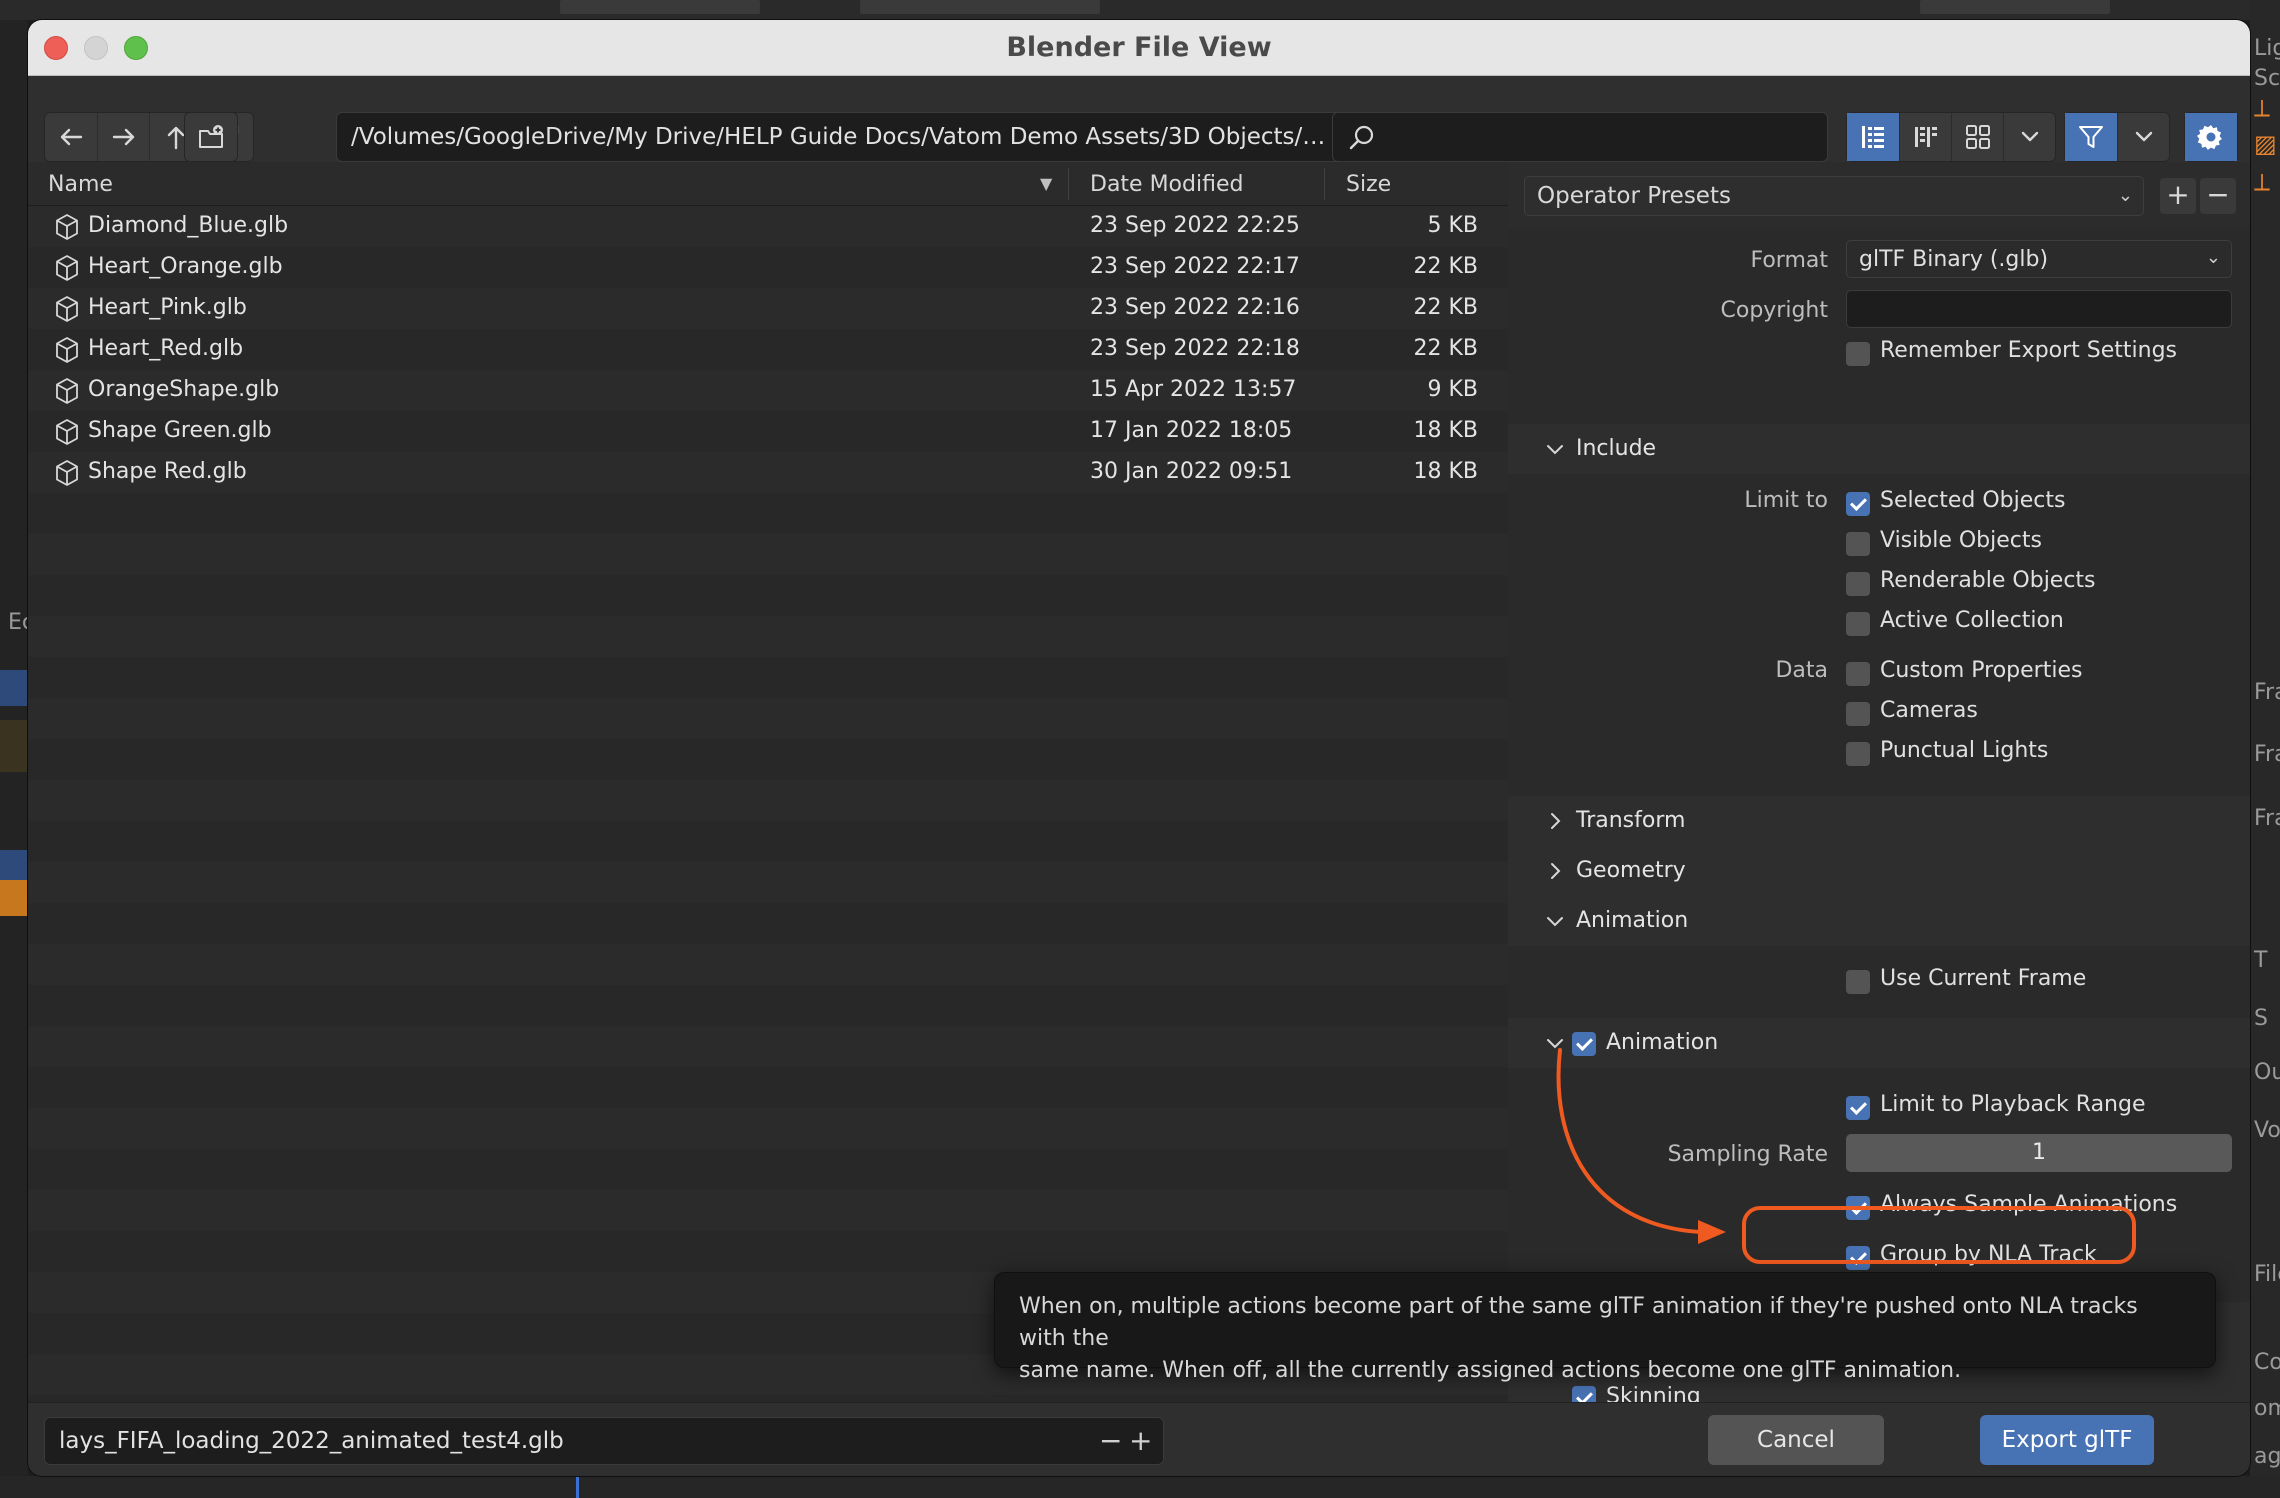 This screenshot has width=2280, height=1498. What do you see at coordinates (1801, 670) in the screenshot?
I see `data-label: Data` at bounding box center [1801, 670].